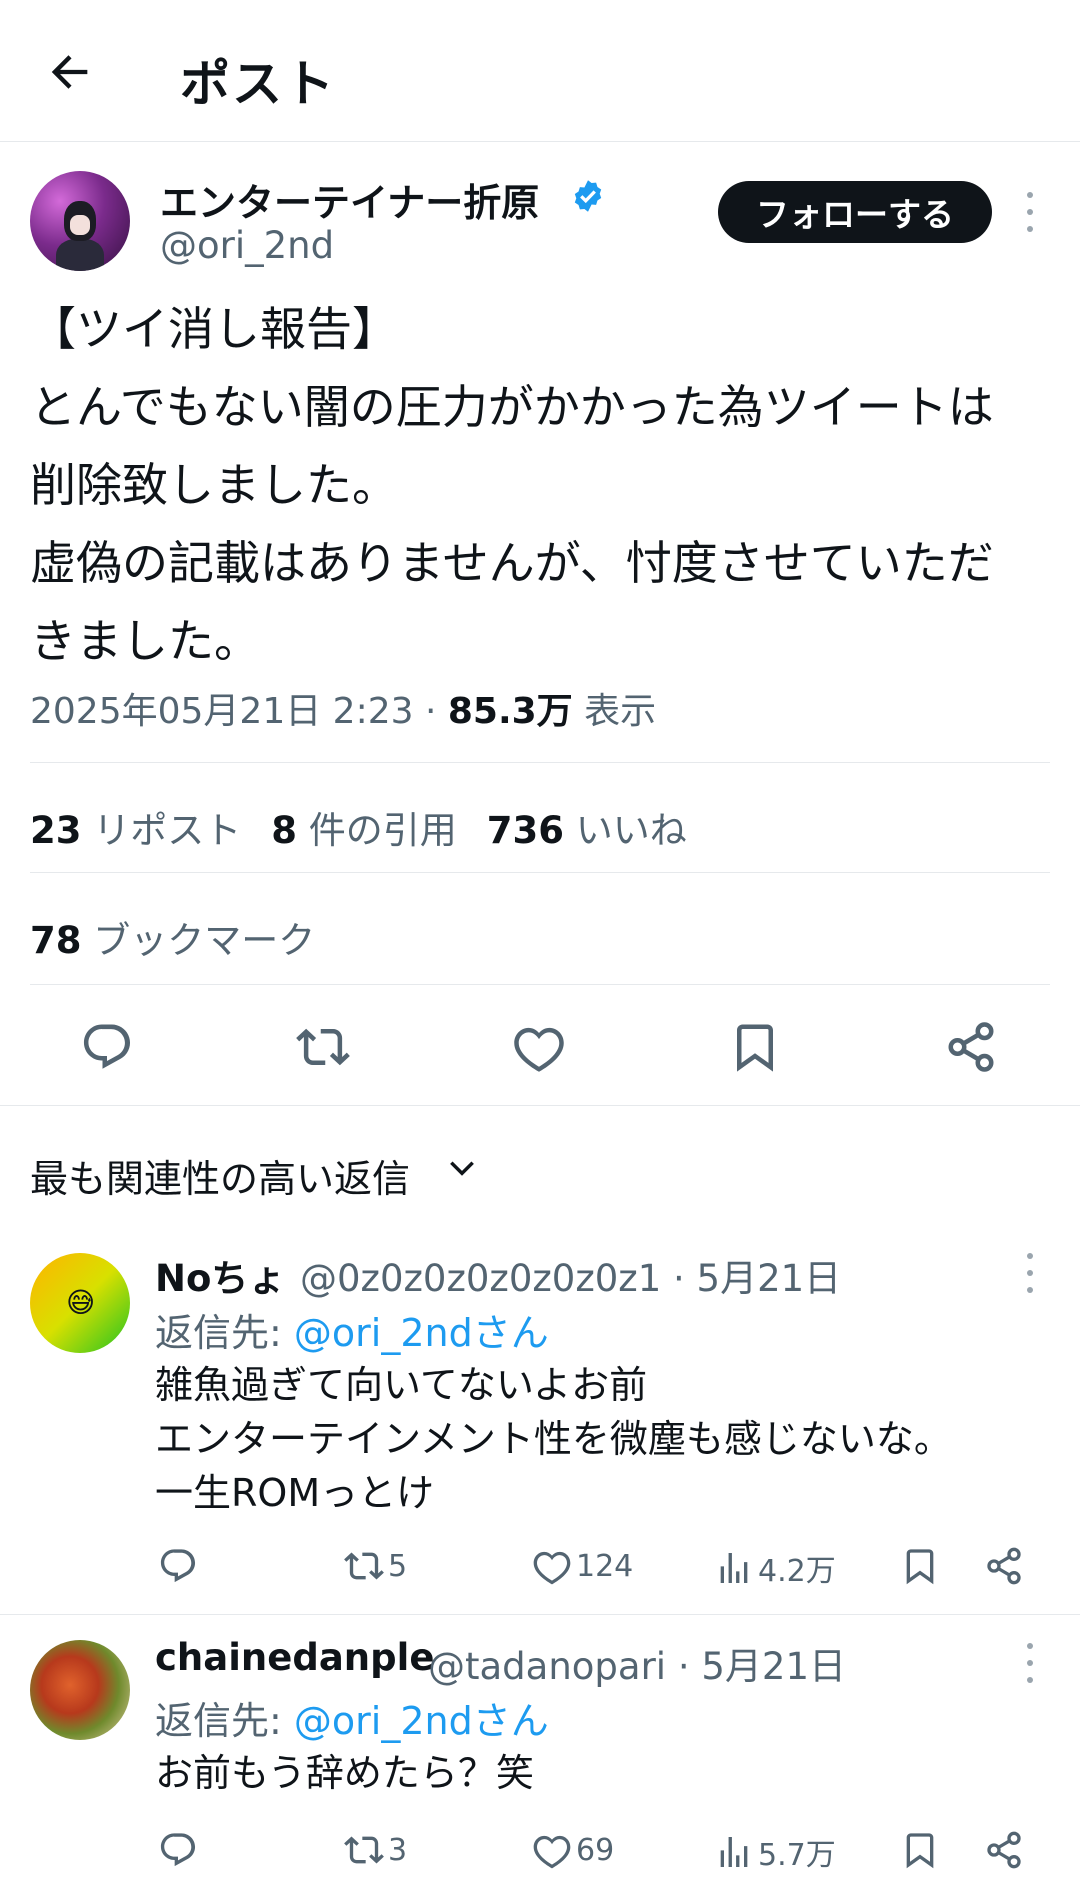  Describe the element at coordinates (462, 1168) in the screenshot. I see `chevron-down-icon` at that location.